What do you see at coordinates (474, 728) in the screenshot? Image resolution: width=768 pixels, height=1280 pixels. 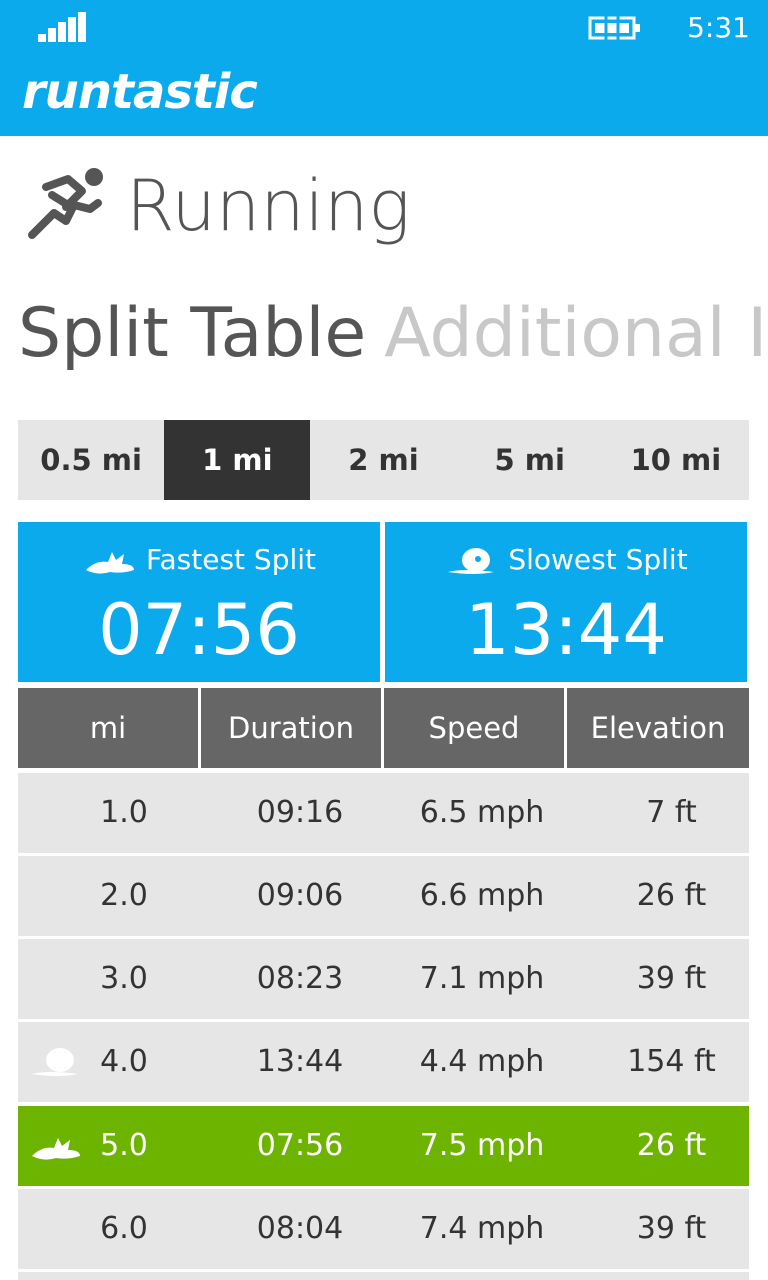 I see `column-speed: Speed` at bounding box center [474, 728].